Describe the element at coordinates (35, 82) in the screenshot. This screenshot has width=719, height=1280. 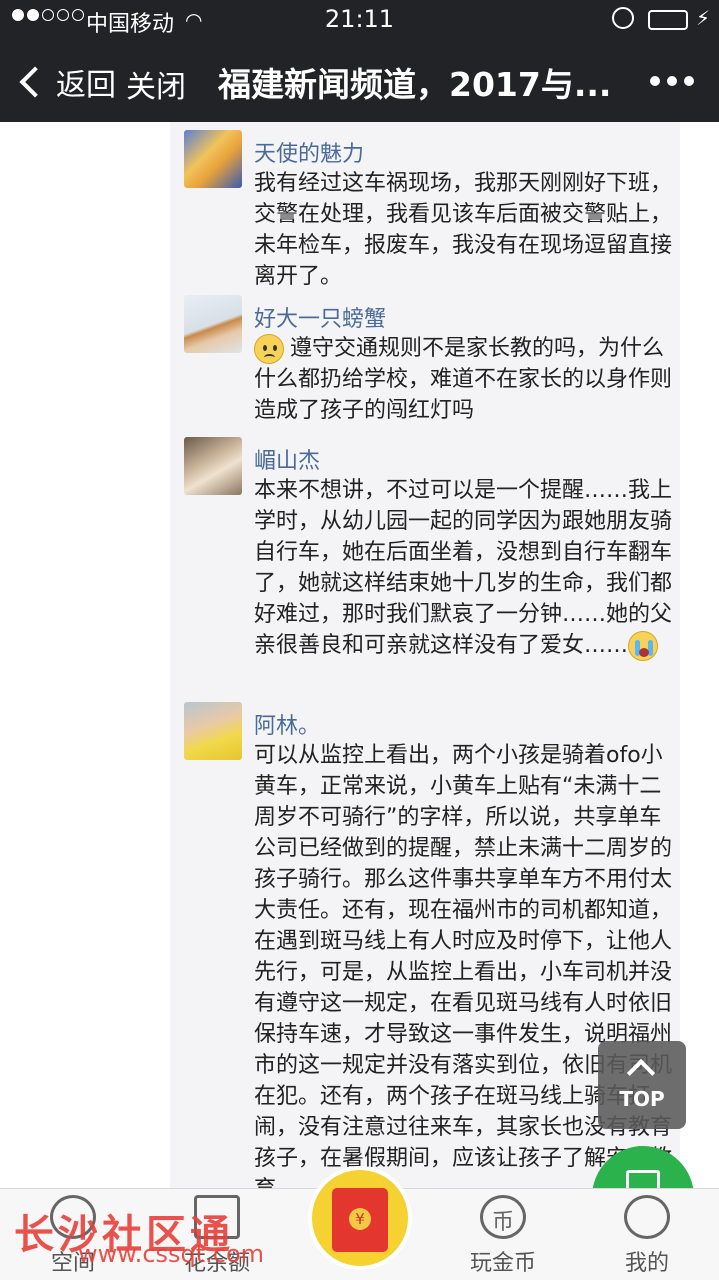
I see `chevron-left-icon` at that location.